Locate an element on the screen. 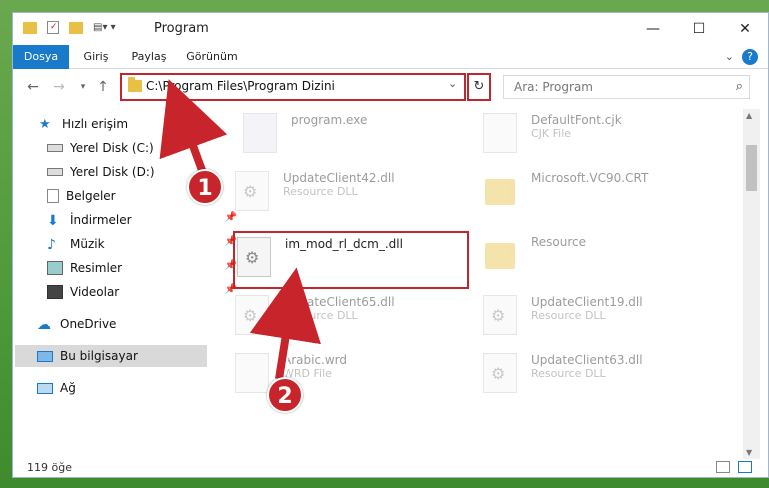 Image resolution: width=769 pixels, height=488 pixels. arrow-1-fill is located at coordinates (189, 132).